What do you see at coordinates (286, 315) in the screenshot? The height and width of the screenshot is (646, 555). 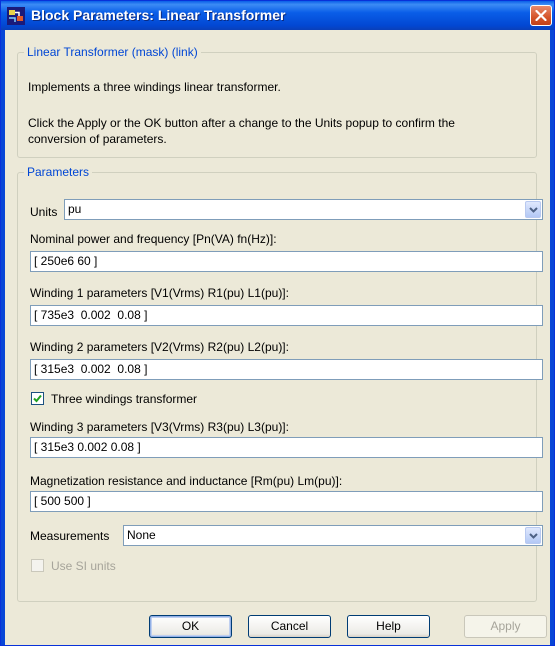 I see `winding1-field: [ 735e3 0.002 0.08 ]` at bounding box center [286, 315].